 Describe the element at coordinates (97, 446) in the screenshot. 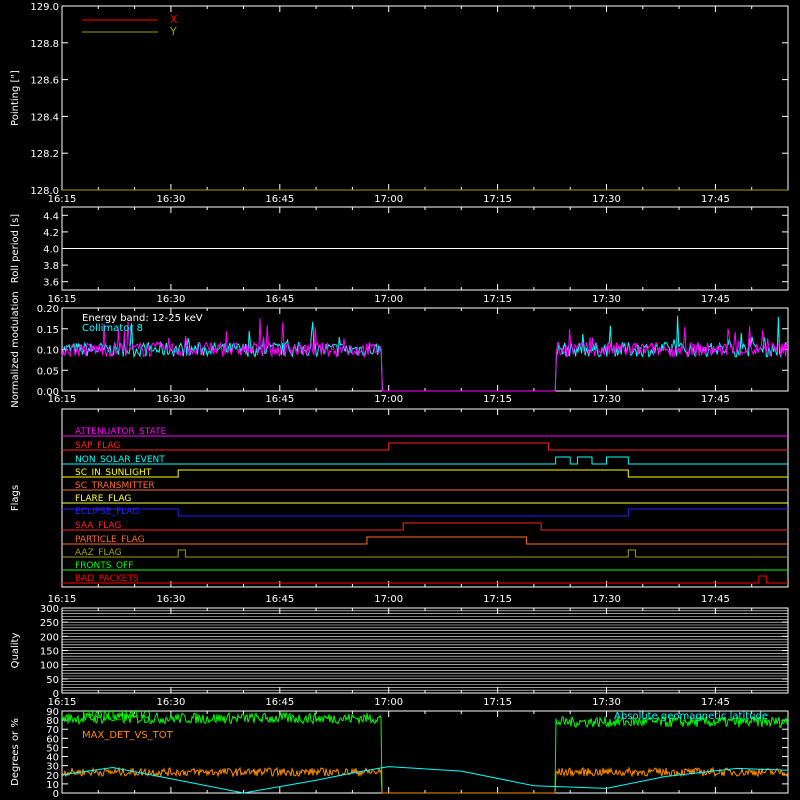

I see `flag-label: SAP_FLAG` at that location.